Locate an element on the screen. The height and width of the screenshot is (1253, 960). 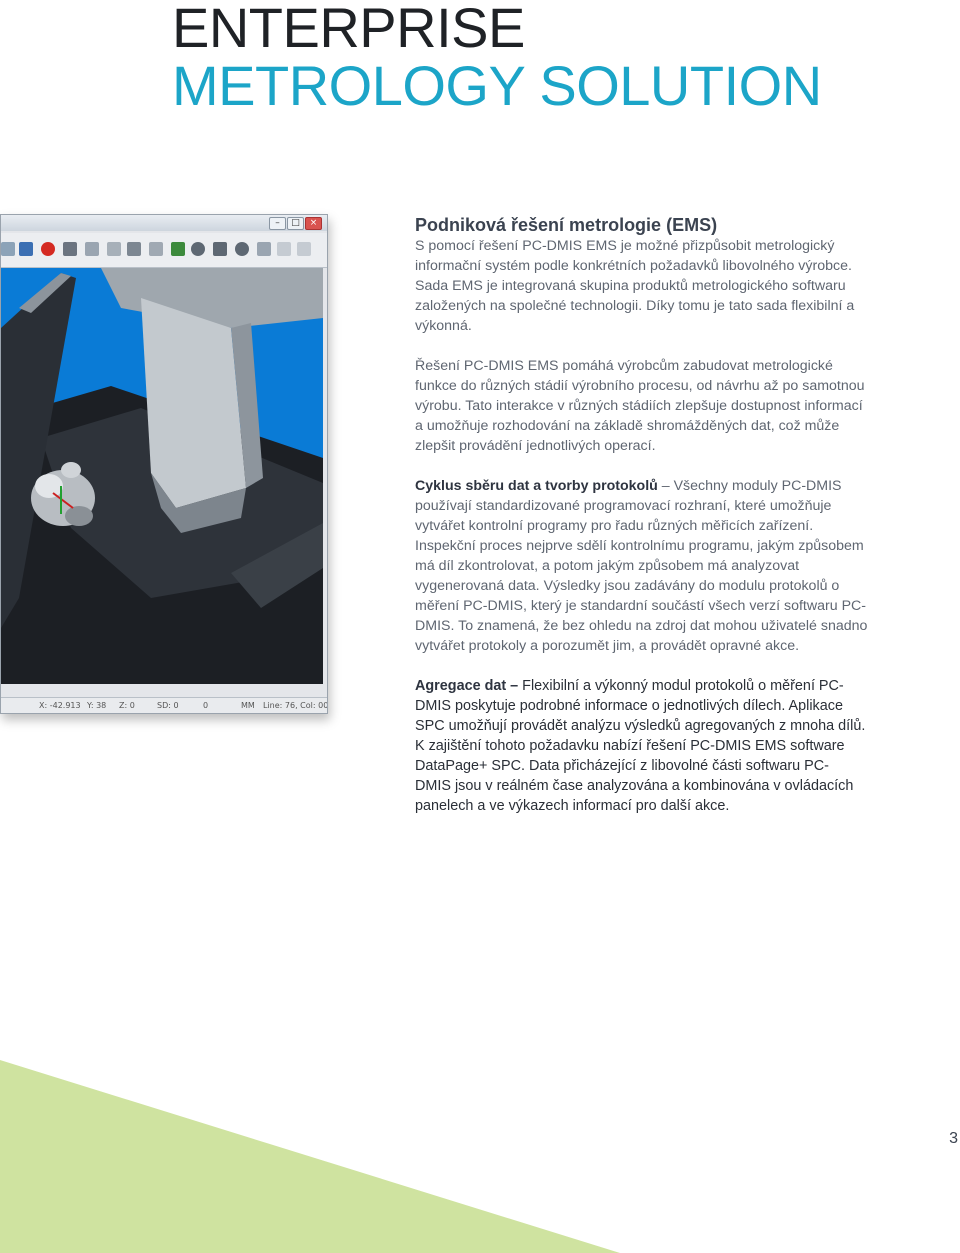
maximize-icon: □ is located at coordinates (295, 223).